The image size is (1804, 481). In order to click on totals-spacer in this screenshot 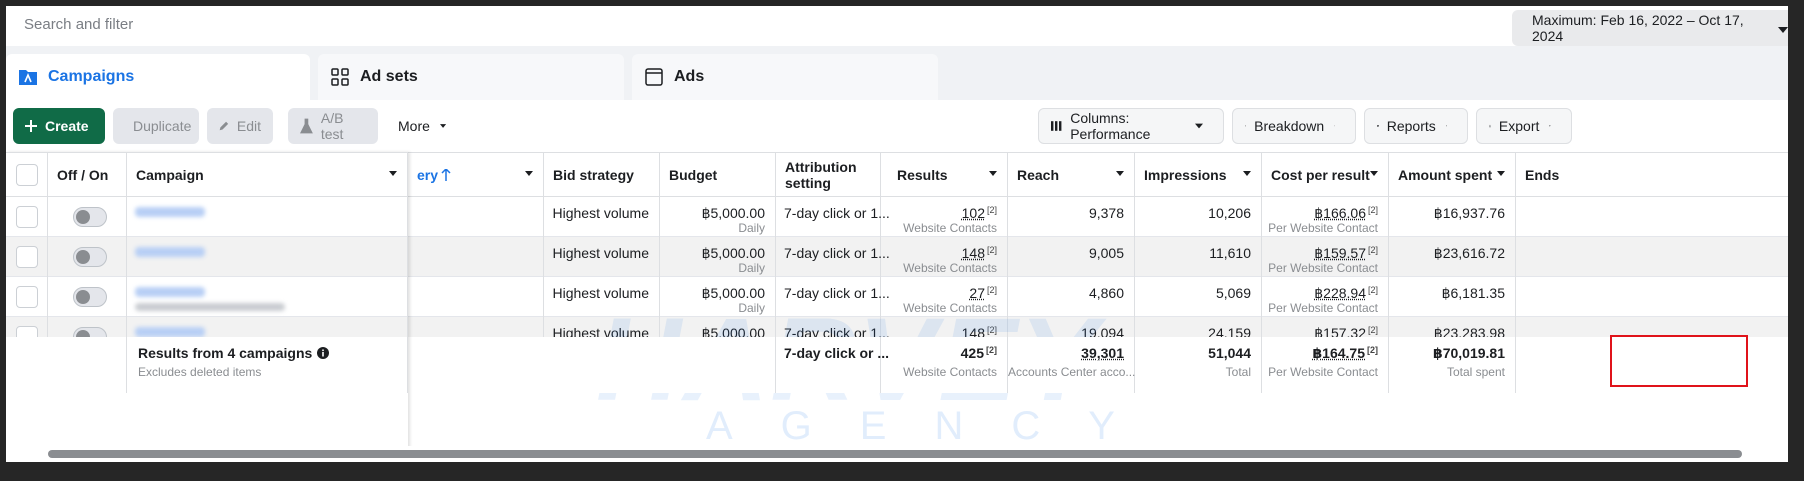, I will do `click(66, 365)`.